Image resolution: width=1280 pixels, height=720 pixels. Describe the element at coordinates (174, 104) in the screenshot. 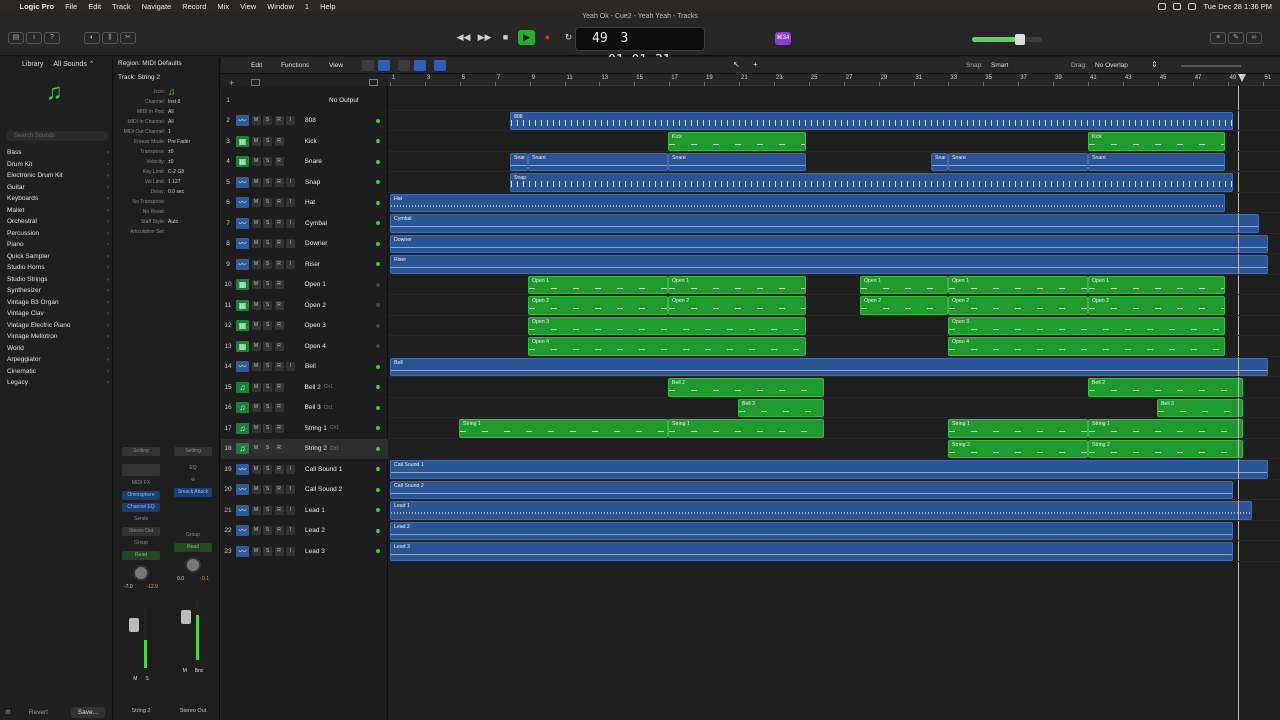

I see `inspector-row-value: Inst 8` at that location.